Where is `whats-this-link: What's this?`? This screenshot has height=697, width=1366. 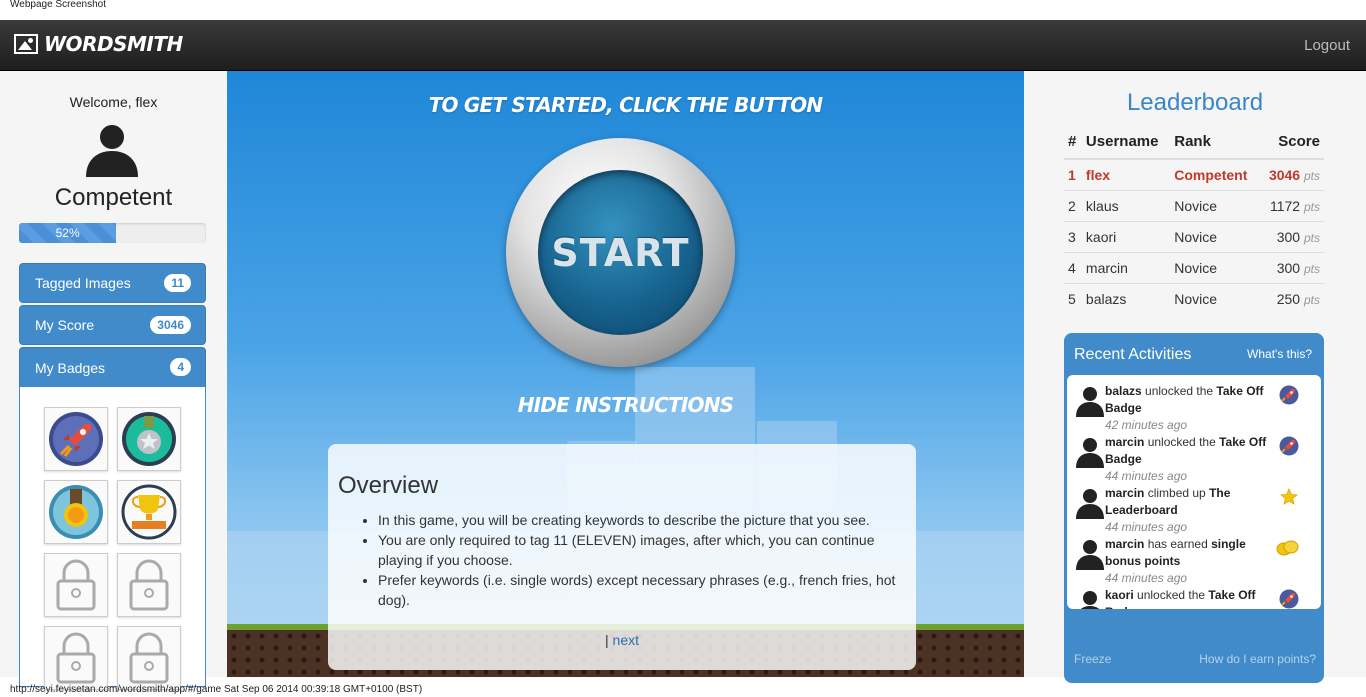 whats-this-link: What's this? is located at coordinates (1279, 354).